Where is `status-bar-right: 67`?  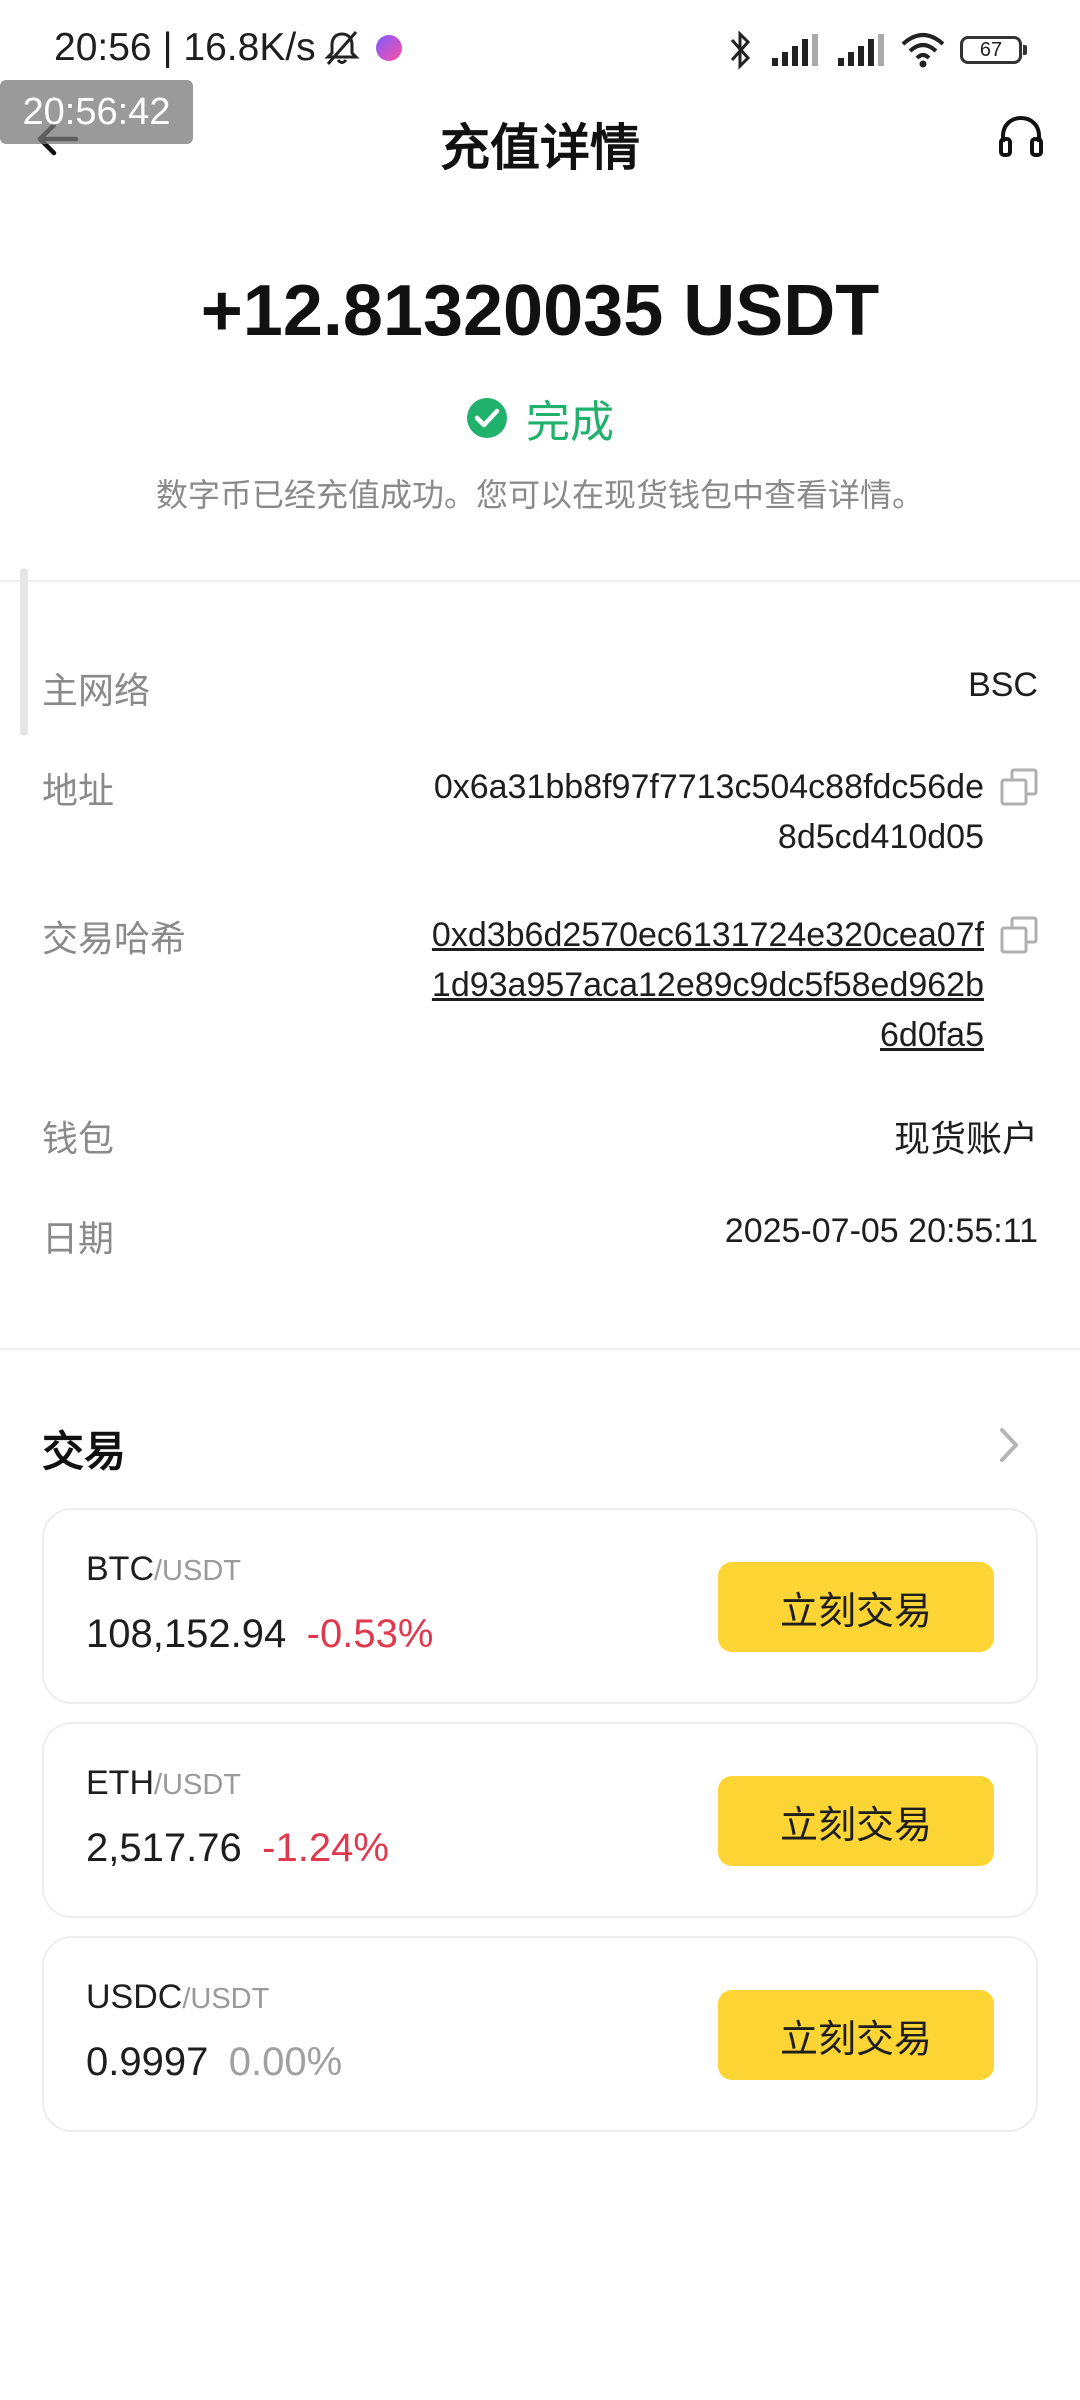
status-bar-right: 67 is located at coordinates (877, 50).